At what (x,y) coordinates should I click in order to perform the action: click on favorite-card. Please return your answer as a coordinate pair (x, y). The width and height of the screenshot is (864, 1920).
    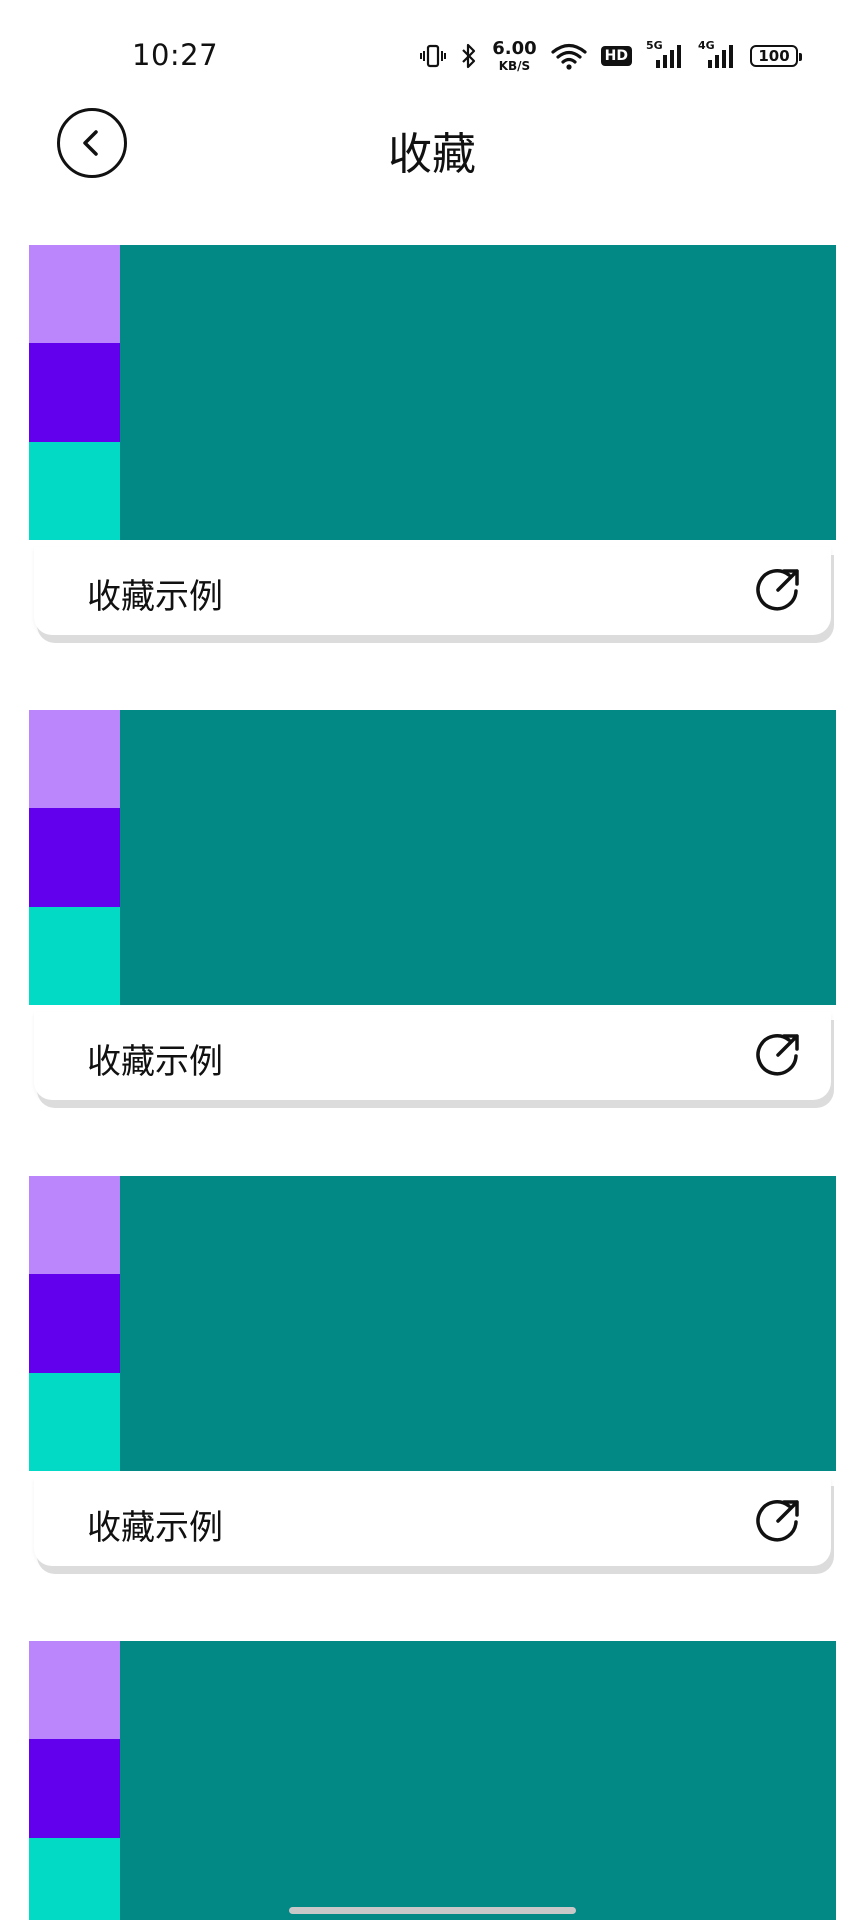
    Looking at the image, I should click on (432, 1780).